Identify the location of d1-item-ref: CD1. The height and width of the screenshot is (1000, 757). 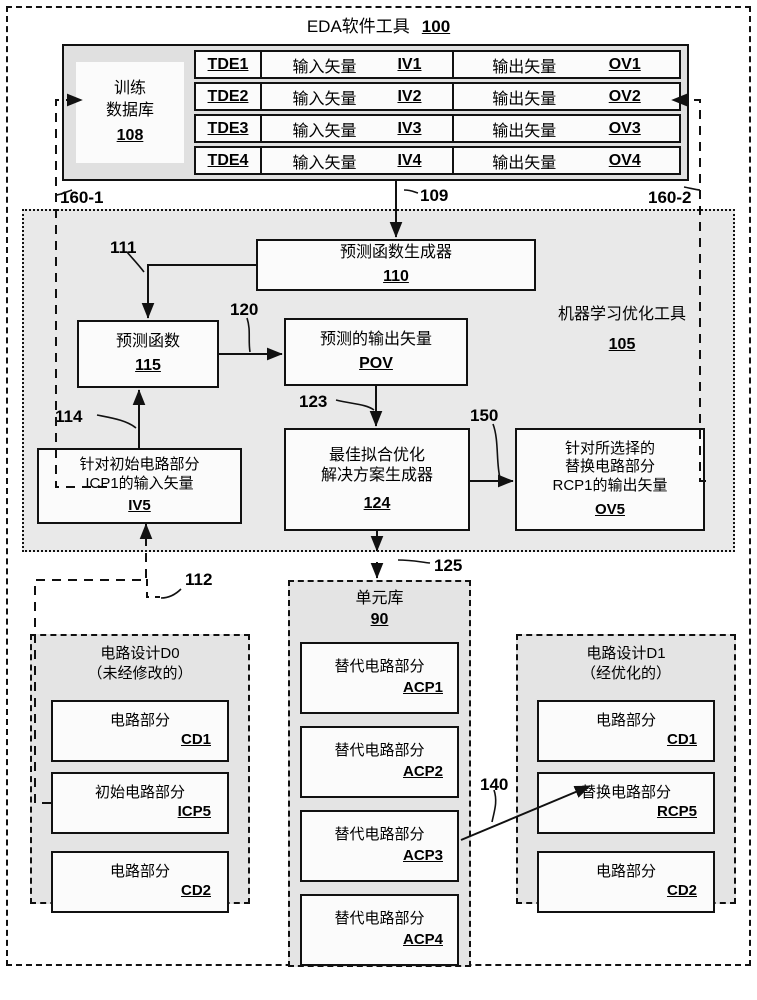
(681, 739).